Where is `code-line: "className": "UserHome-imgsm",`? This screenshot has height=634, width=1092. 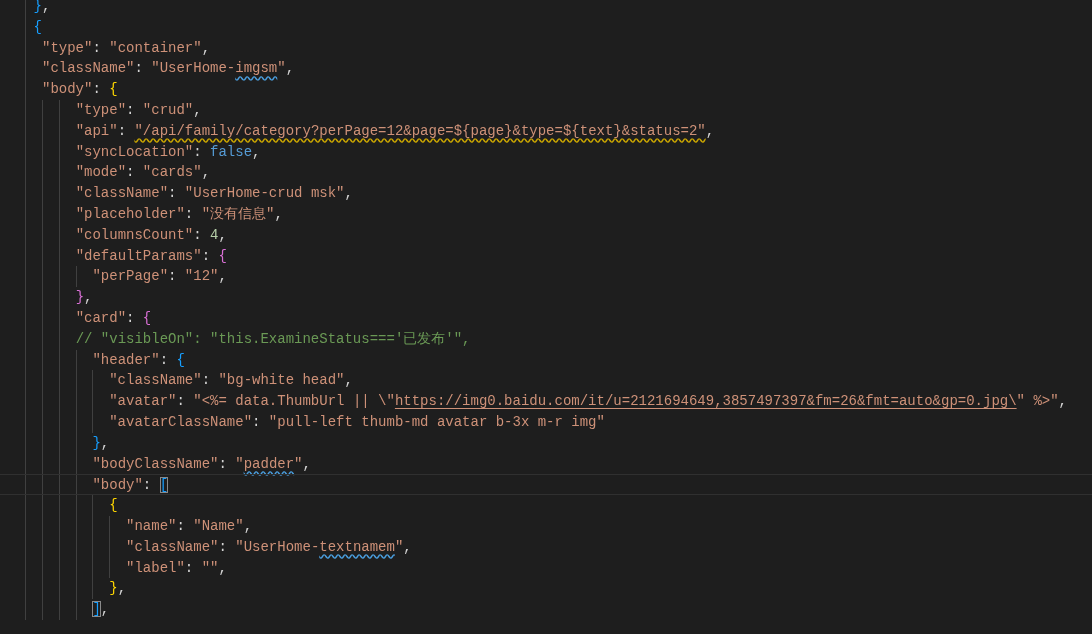
code-line: "className": "UserHome-imgsm", is located at coordinates (168, 68).